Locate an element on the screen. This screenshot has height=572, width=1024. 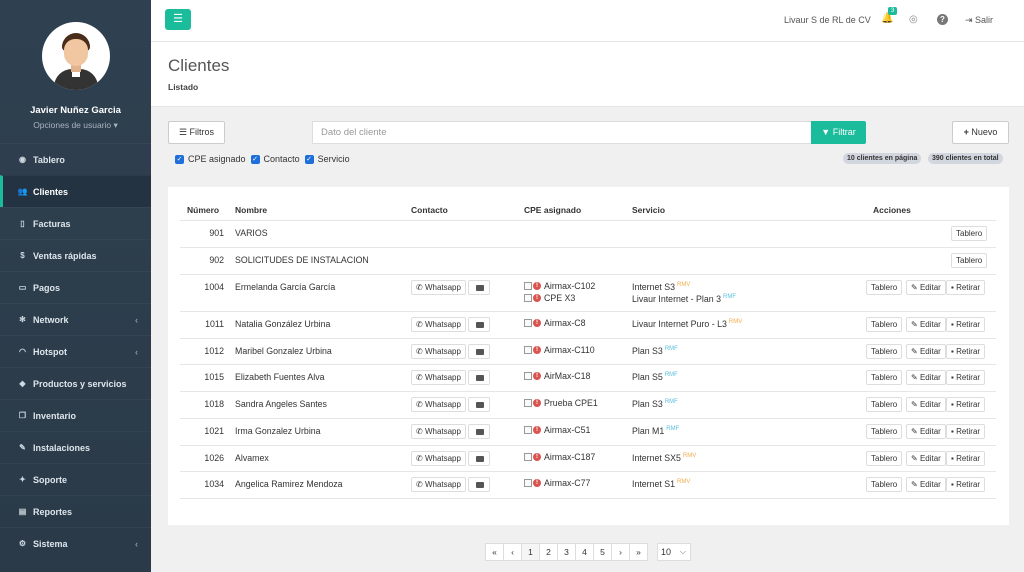
sidebar-item-reportes: ▤ Reportes is located at coordinates (75, 511).